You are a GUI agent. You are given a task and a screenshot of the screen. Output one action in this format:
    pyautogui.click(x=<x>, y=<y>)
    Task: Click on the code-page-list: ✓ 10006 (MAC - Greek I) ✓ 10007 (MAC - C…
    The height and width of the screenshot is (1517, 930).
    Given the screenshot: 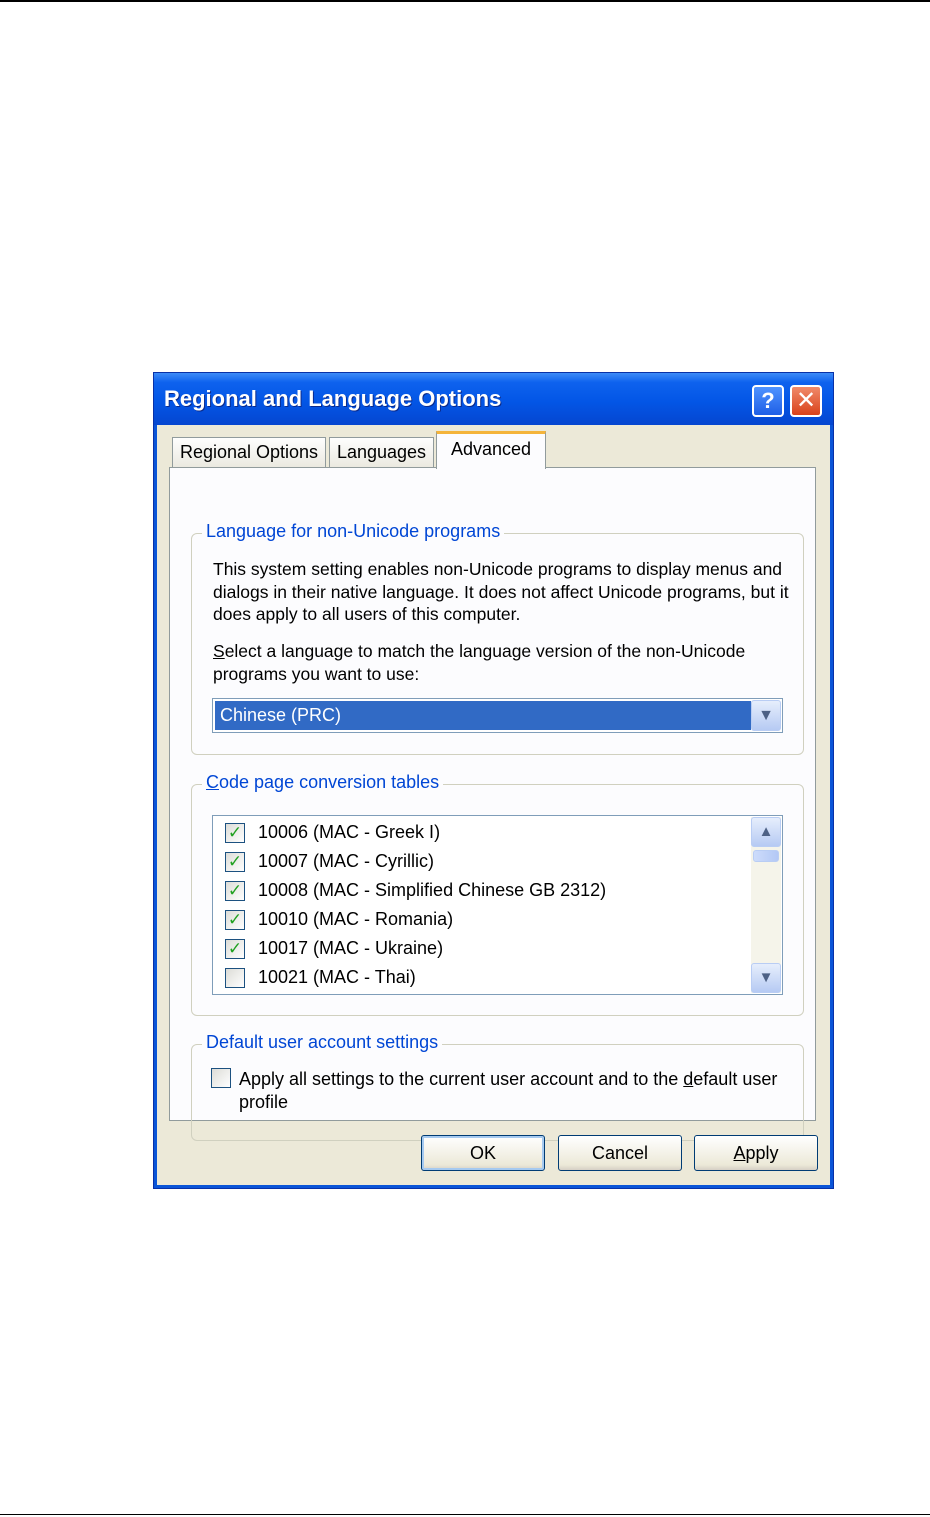 What is the action you would take?
    pyautogui.click(x=497, y=905)
    